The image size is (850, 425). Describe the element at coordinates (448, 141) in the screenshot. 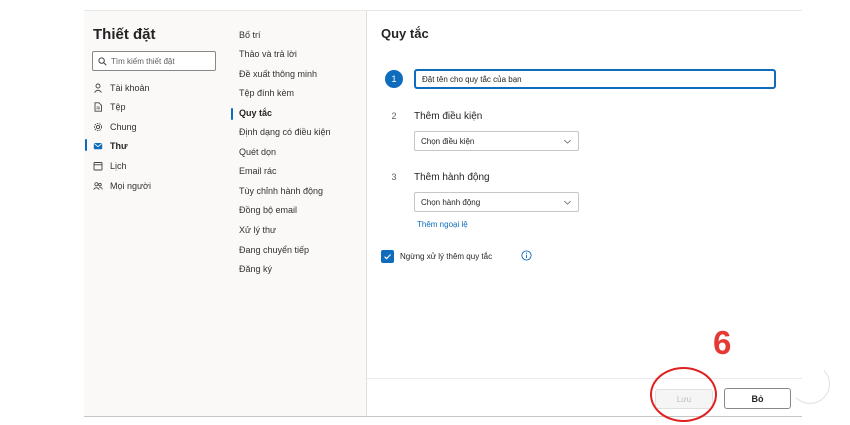

I see `condition-dropdown-value: Chọn điều kiện` at that location.